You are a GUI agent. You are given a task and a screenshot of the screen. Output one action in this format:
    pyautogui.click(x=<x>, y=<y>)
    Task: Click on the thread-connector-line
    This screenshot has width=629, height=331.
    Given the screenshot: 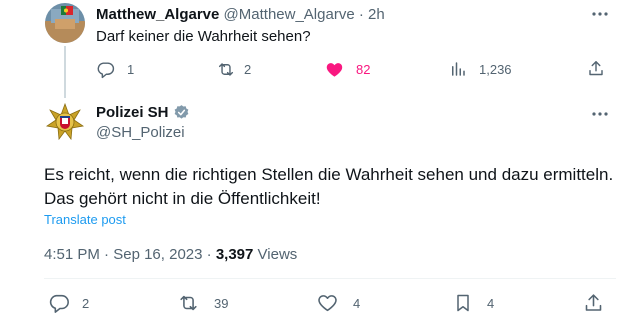 What is the action you would take?
    pyautogui.click(x=65, y=72)
    